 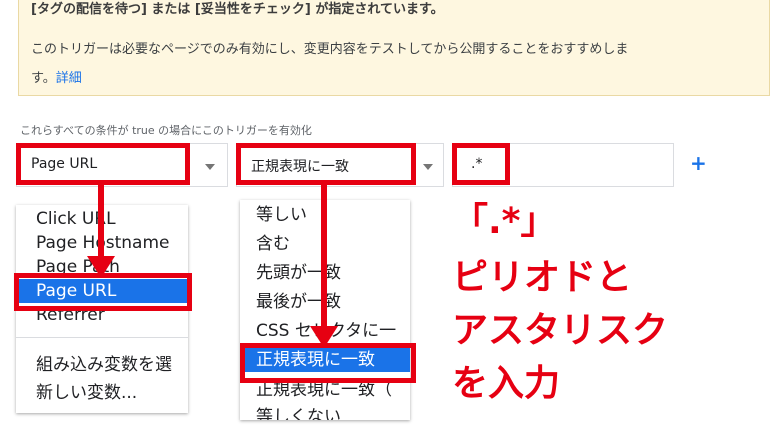 I want to click on annotation-line-1: 「.*」, so click(x=504, y=221).